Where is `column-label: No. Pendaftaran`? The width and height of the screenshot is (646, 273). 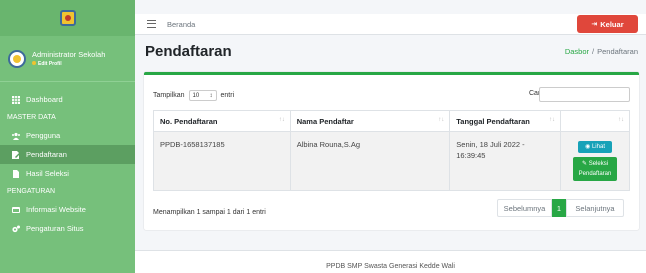
column-label: No. Pendaftaran is located at coordinates (189, 121).